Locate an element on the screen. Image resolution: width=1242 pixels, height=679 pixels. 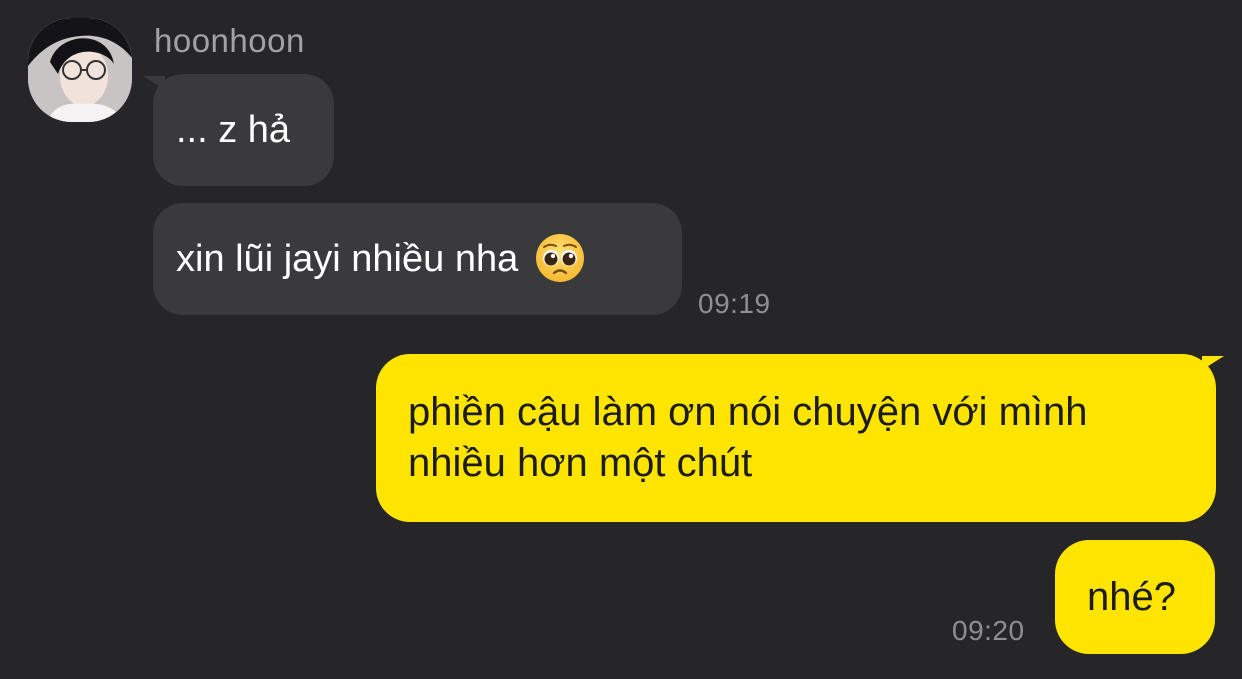
message-text: ... z hả is located at coordinates (233, 130).